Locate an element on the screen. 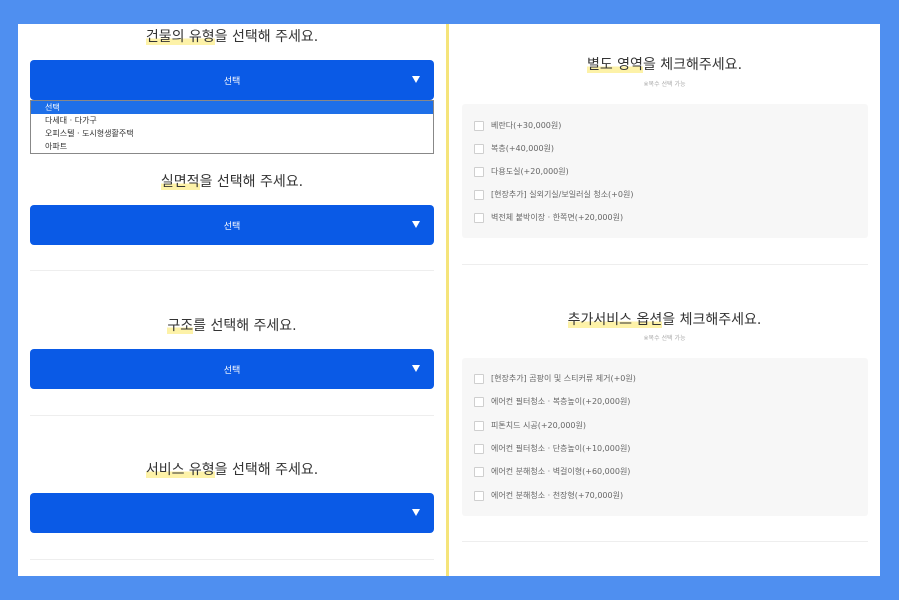  extra-area-title-rest: 을 체크해주세요. is located at coordinates (692, 65).